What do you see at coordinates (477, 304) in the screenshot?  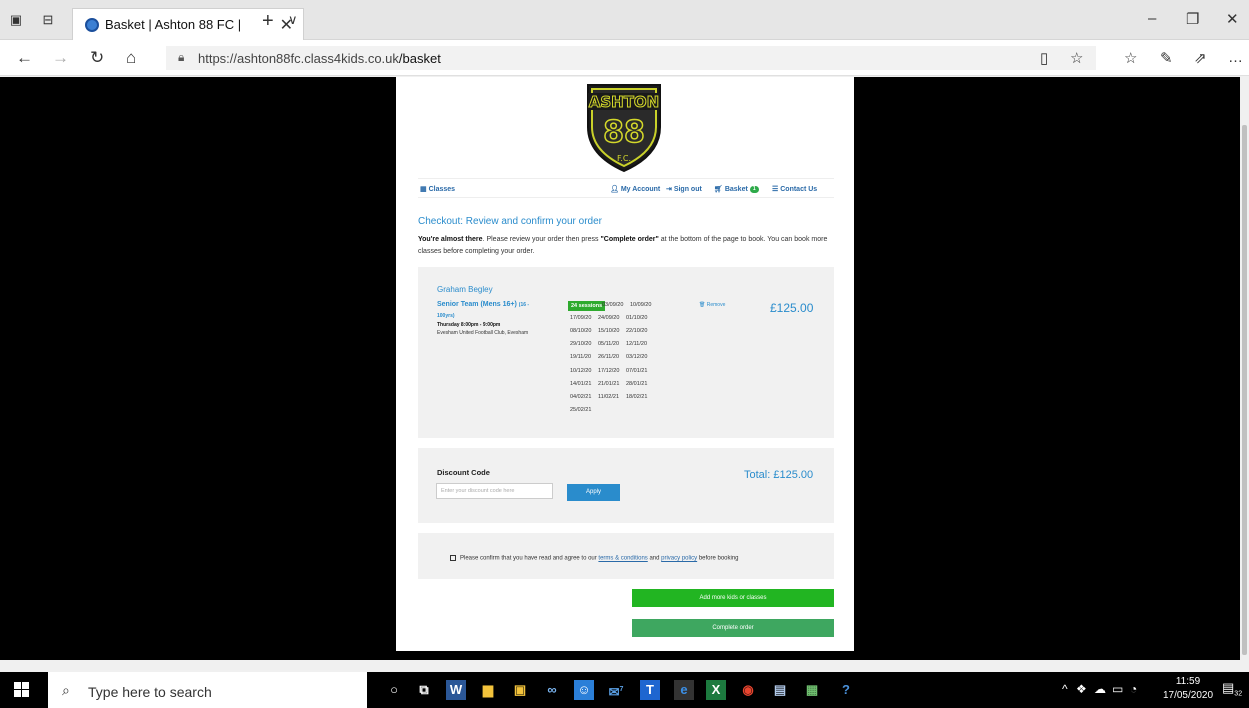 I see `class-name-text: Senior Team (Mens 16+)` at bounding box center [477, 304].